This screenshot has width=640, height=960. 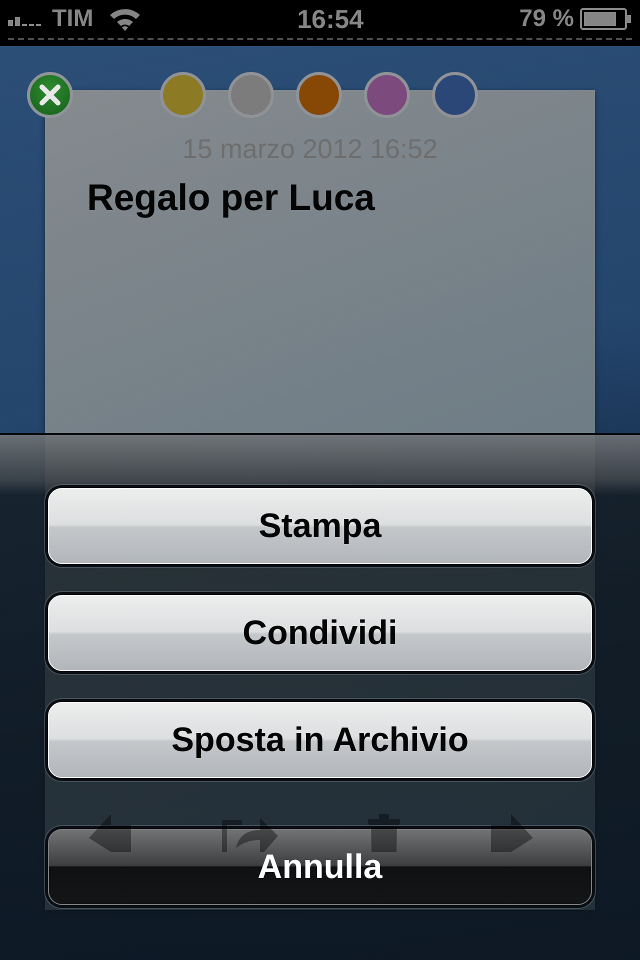 I want to click on clock-time: 16:54, so click(x=330, y=19).